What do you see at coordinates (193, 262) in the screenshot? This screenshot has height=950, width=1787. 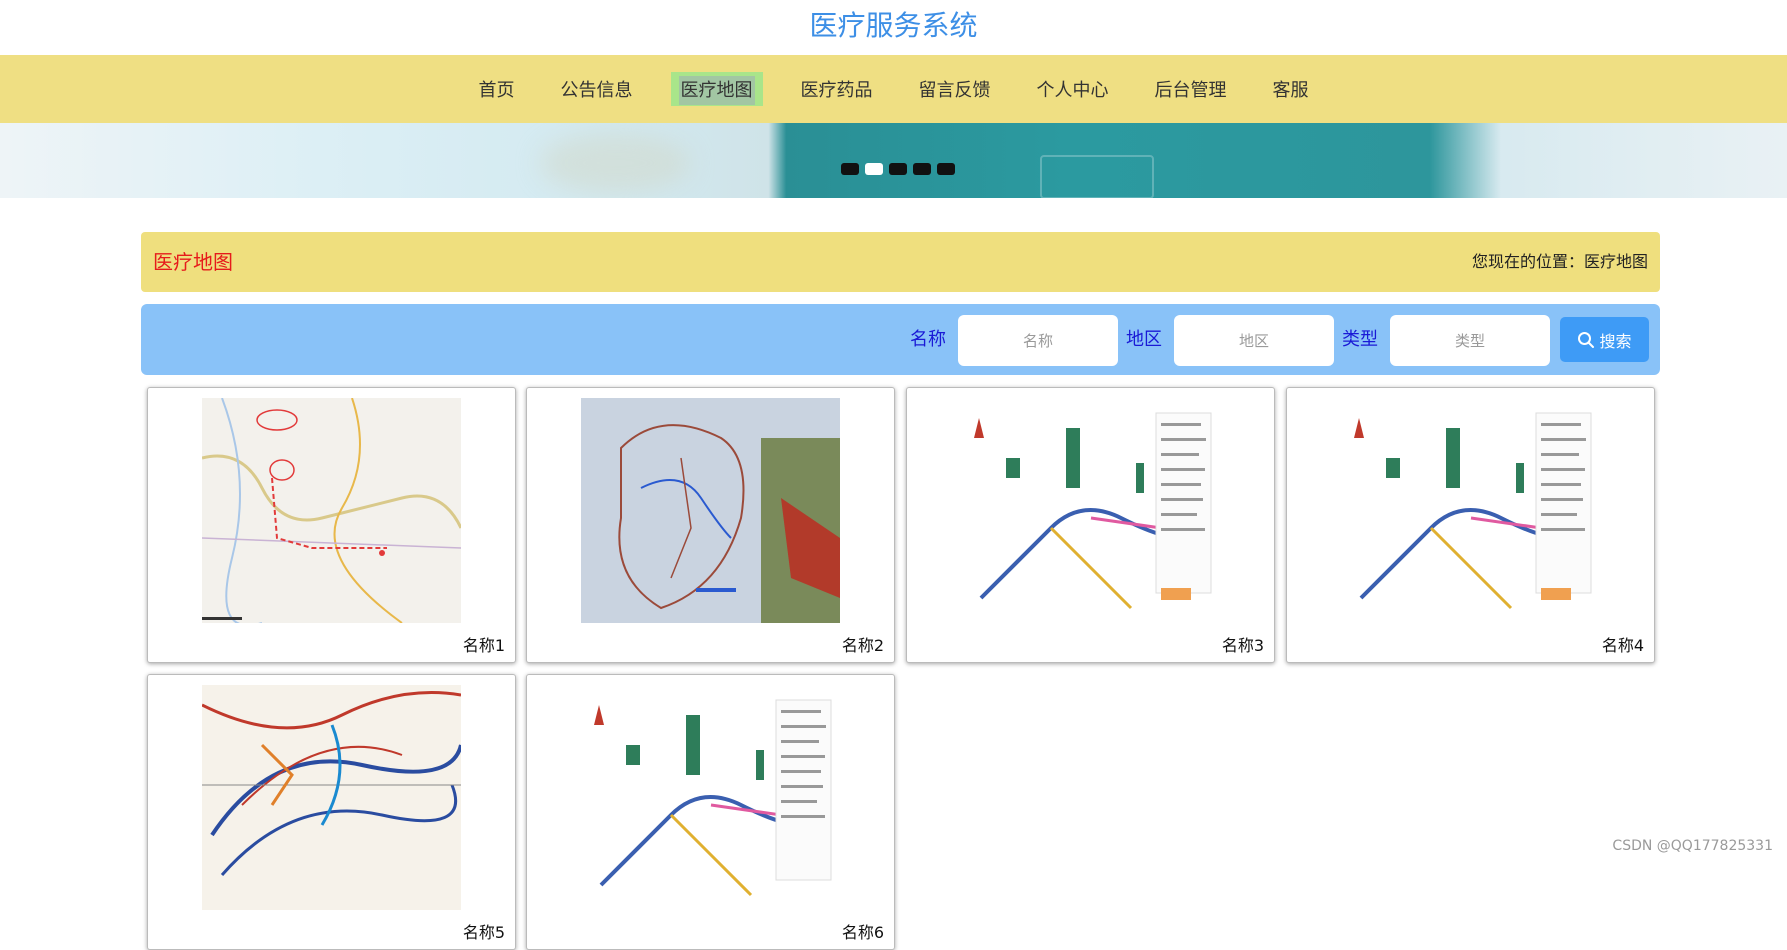 I see `page-title: 医疗地图` at bounding box center [193, 262].